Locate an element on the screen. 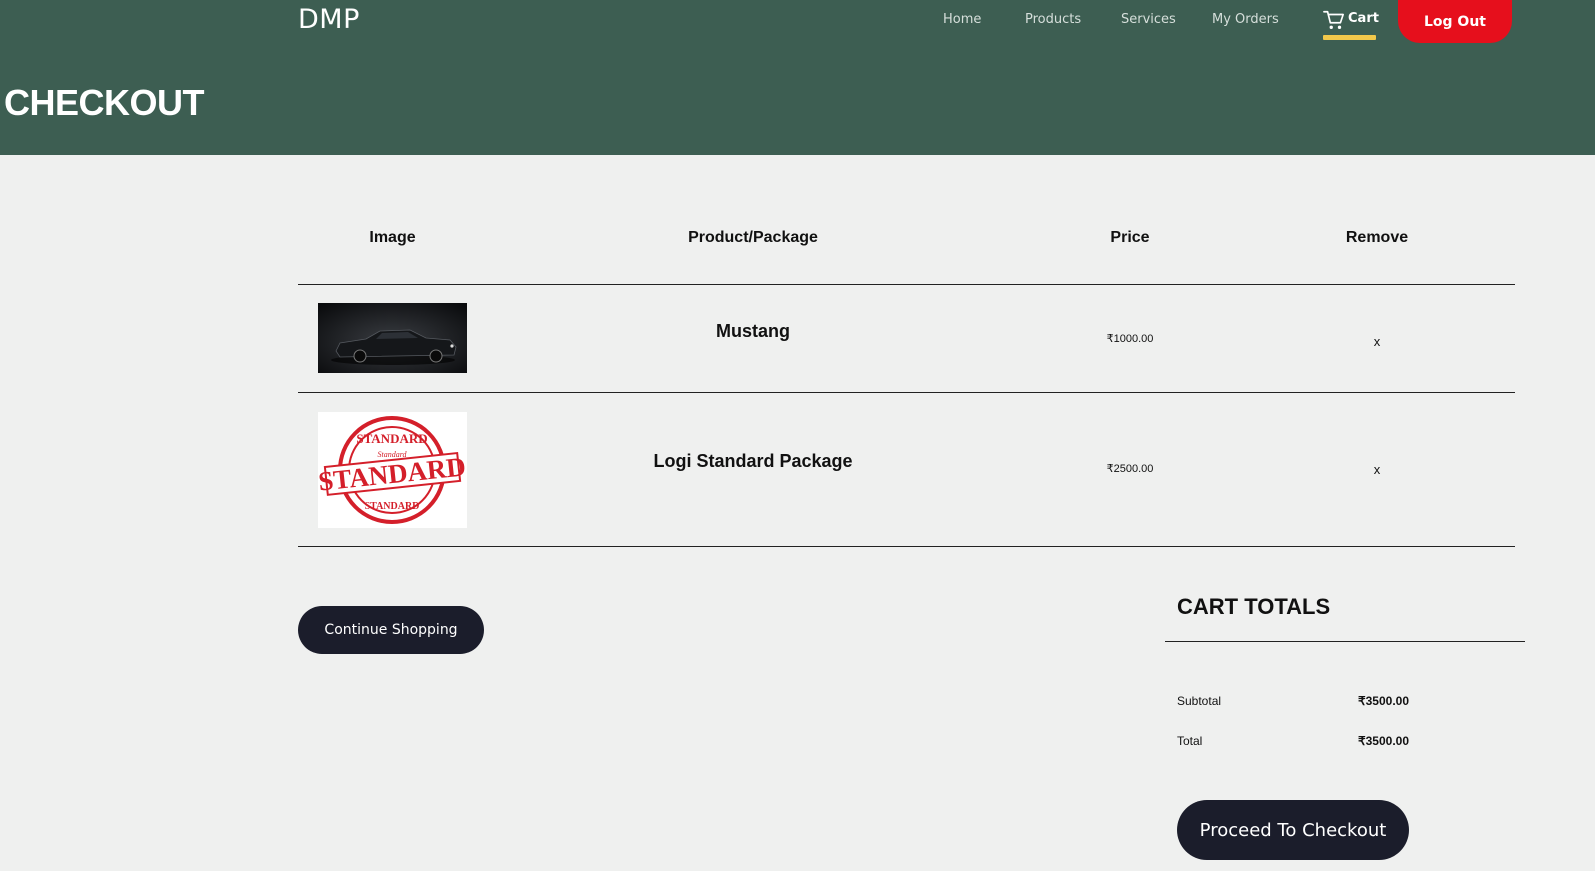  proceed-to-checkout-button: Proceed To Checkout is located at coordinates (1293, 830).